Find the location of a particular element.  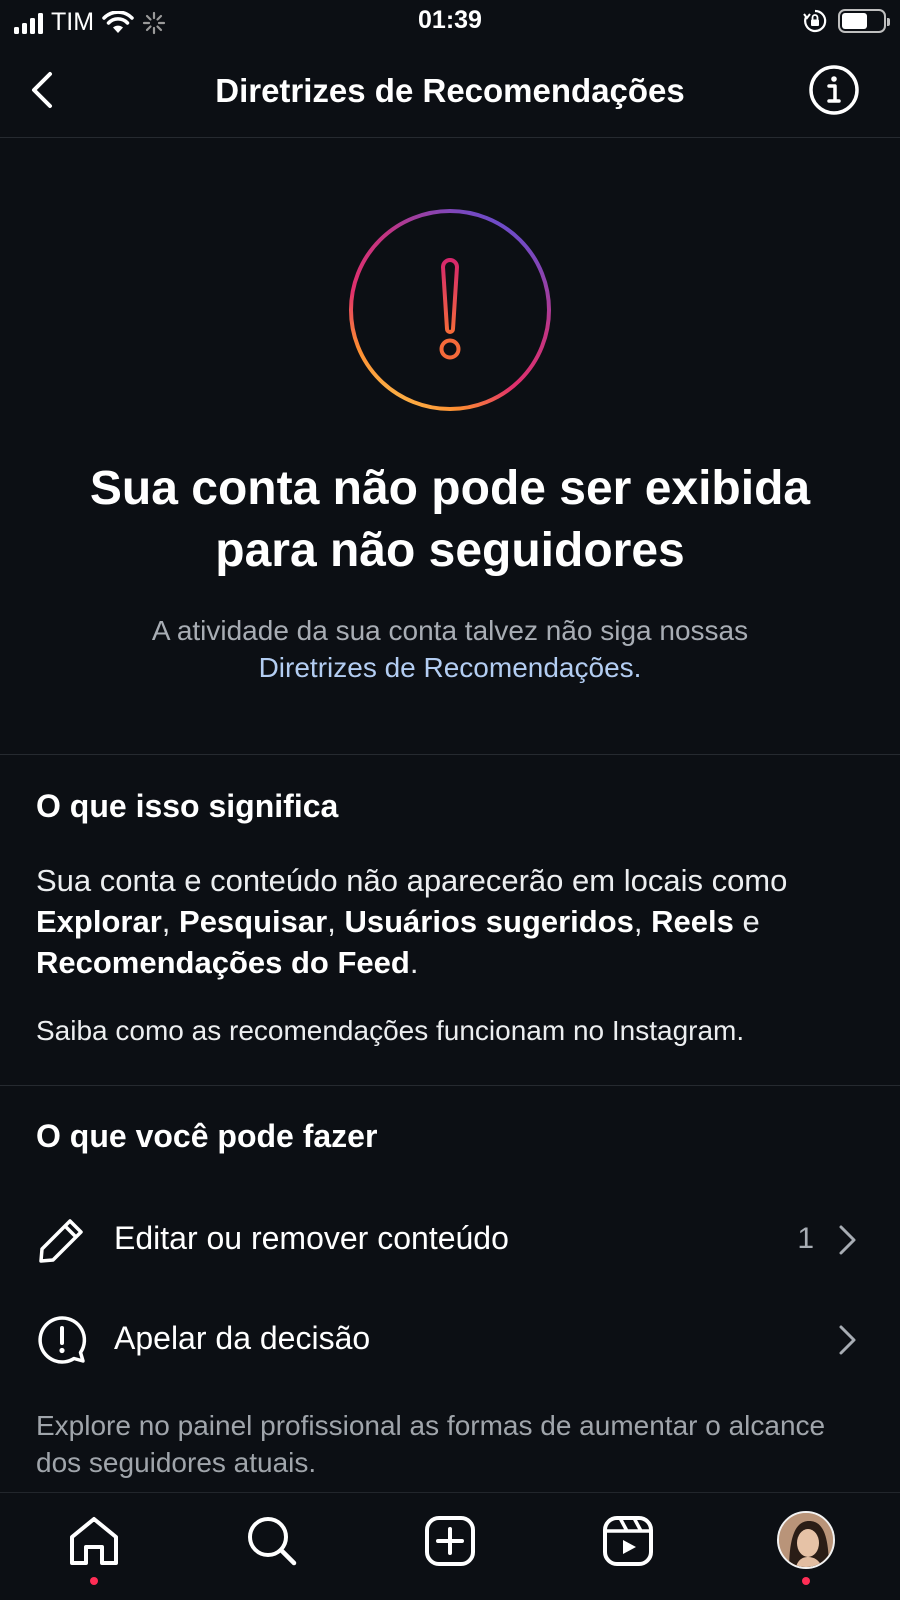

pesquisar-label: Pesquisar is located at coordinates (253, 921).